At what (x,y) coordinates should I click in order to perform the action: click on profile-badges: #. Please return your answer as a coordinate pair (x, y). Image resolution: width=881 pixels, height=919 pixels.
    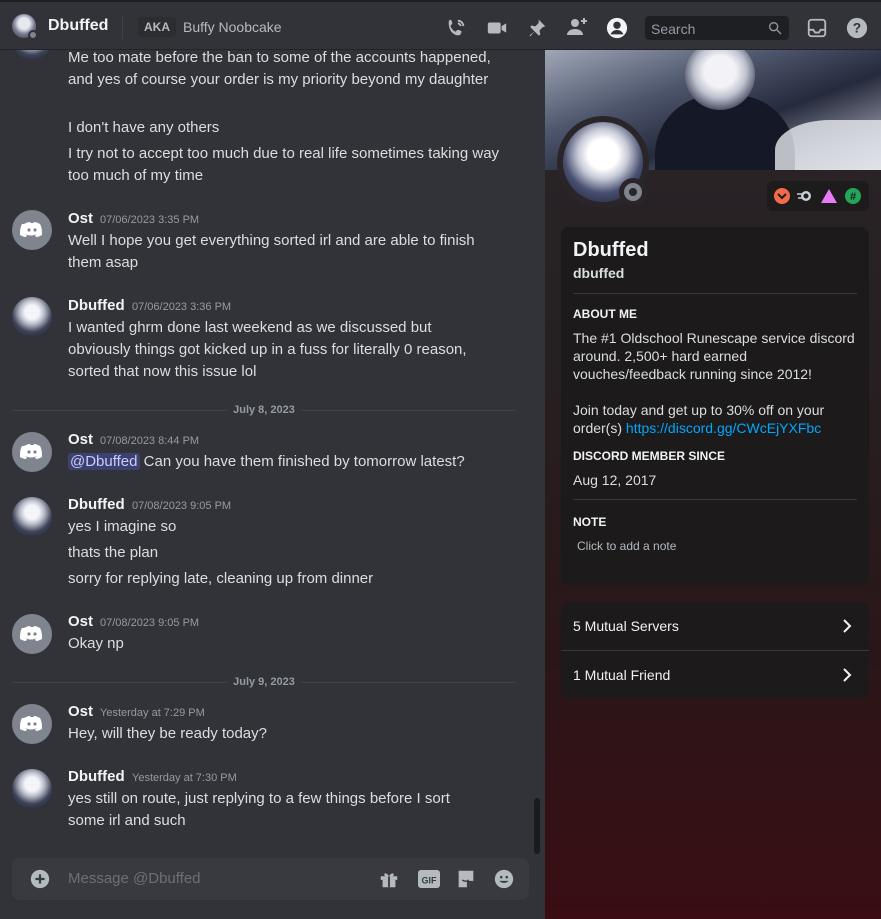
    Looking at the image, I should click on (818, 196).